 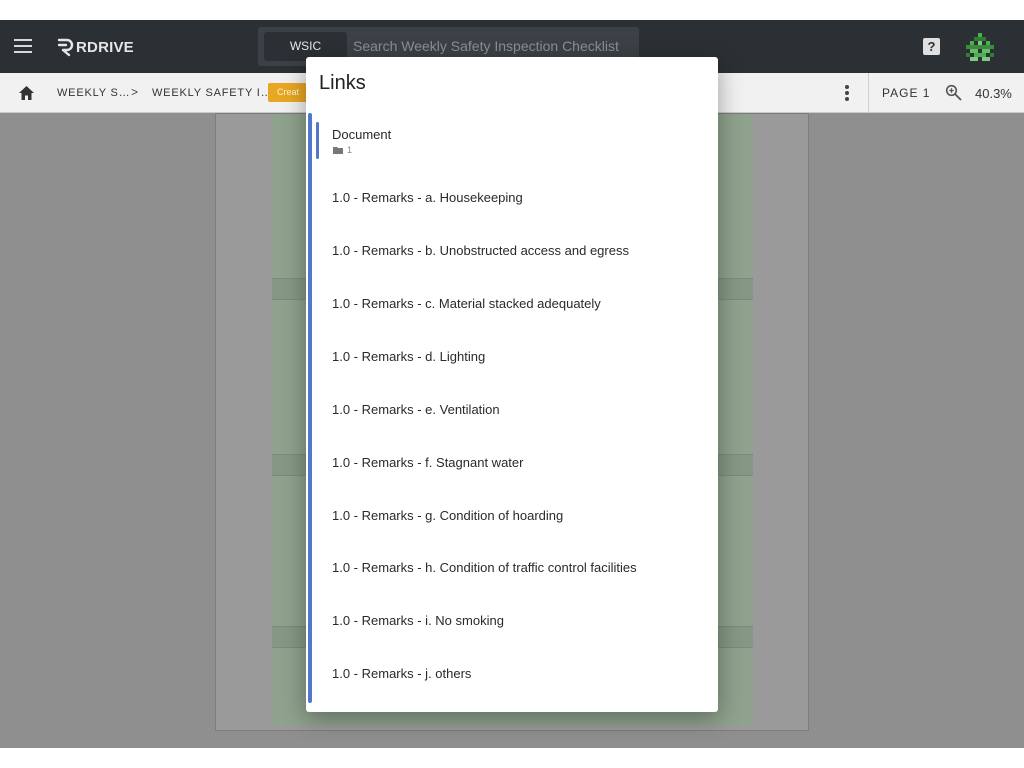 I want to click on link-label: 1.0 - Remarks - d. Lighting, so click(x=409, y=356).